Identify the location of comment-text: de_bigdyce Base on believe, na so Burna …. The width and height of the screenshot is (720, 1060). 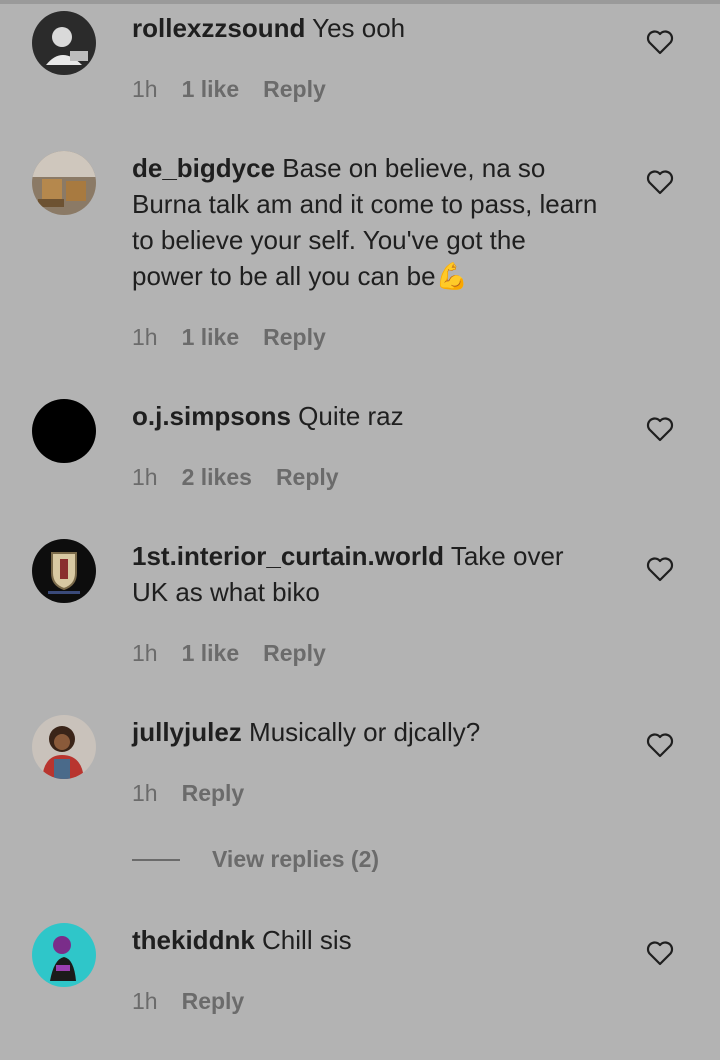
(367, 222).